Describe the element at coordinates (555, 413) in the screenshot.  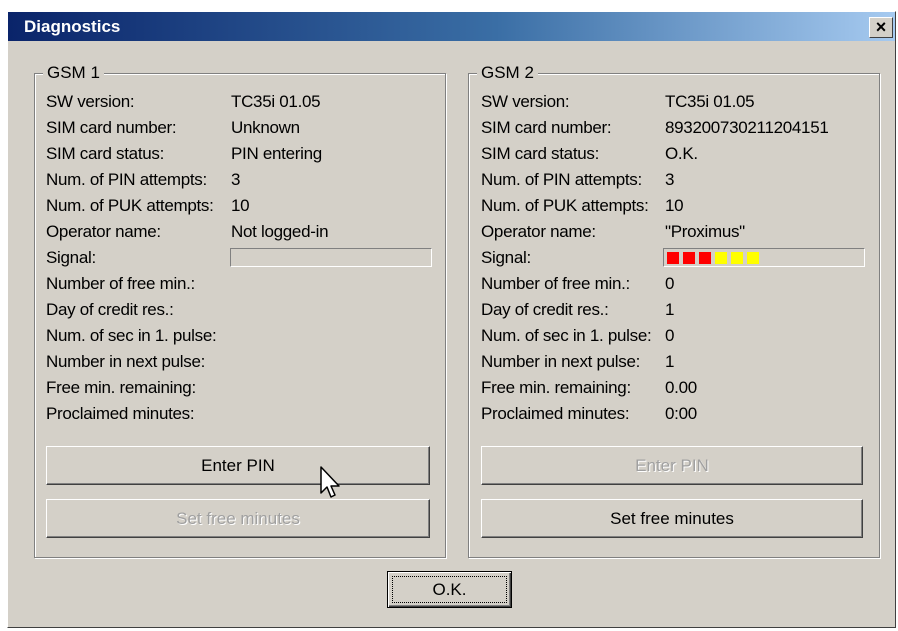
I see `gsm2-proclaimed-label: Proclaimed minutes:` at that location.